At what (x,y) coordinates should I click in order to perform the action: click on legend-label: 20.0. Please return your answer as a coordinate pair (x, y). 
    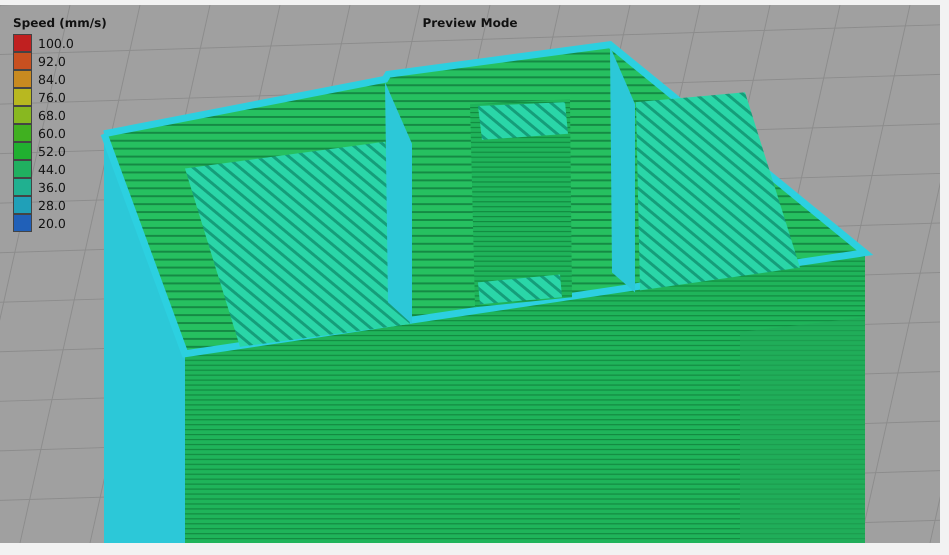
    Looking at the image, I should click on (52, 223).